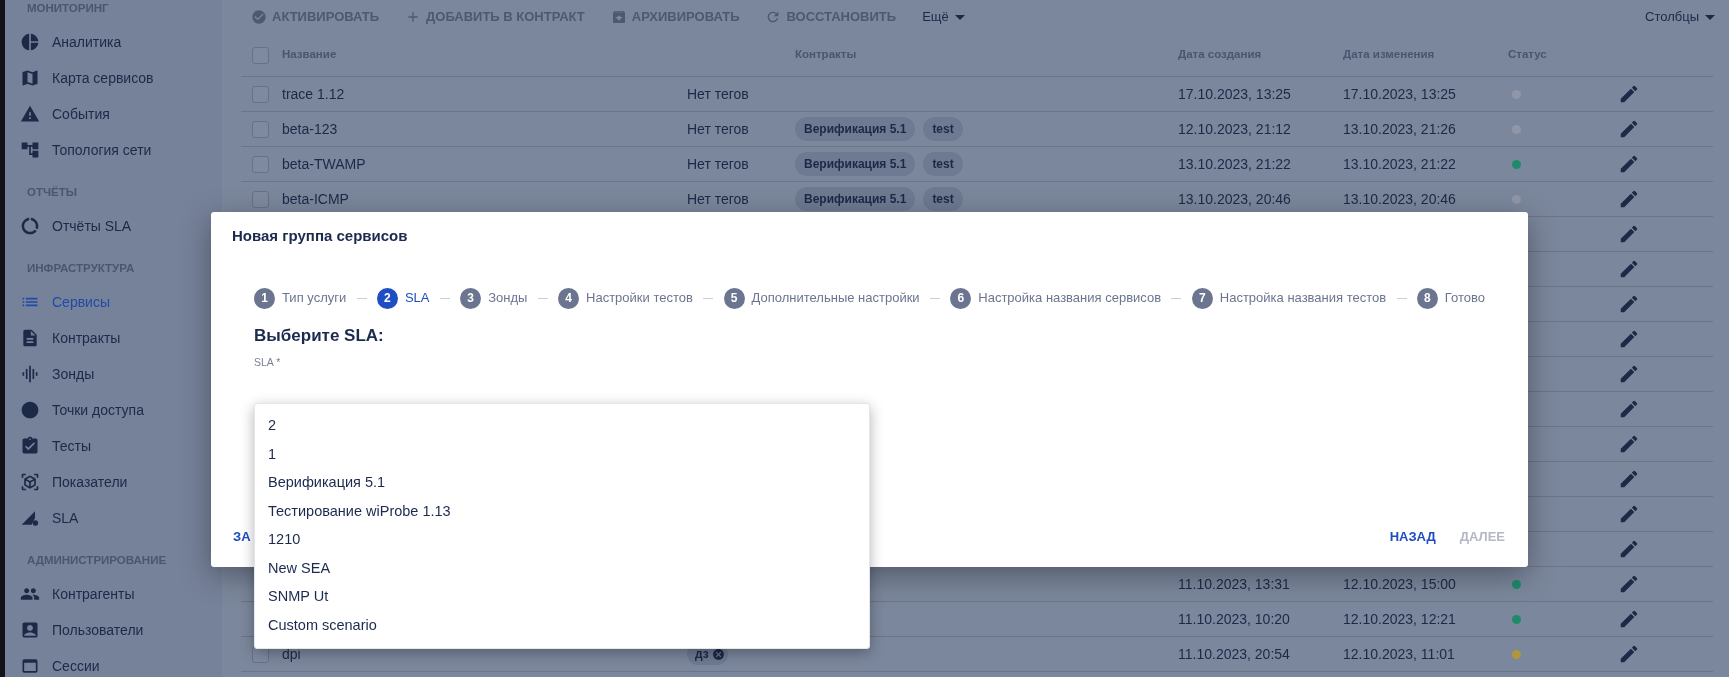  What do you see at coordinates (291, 653) in the screenshot?
I see `service-name: dpi` at bounding box center [291, 653].